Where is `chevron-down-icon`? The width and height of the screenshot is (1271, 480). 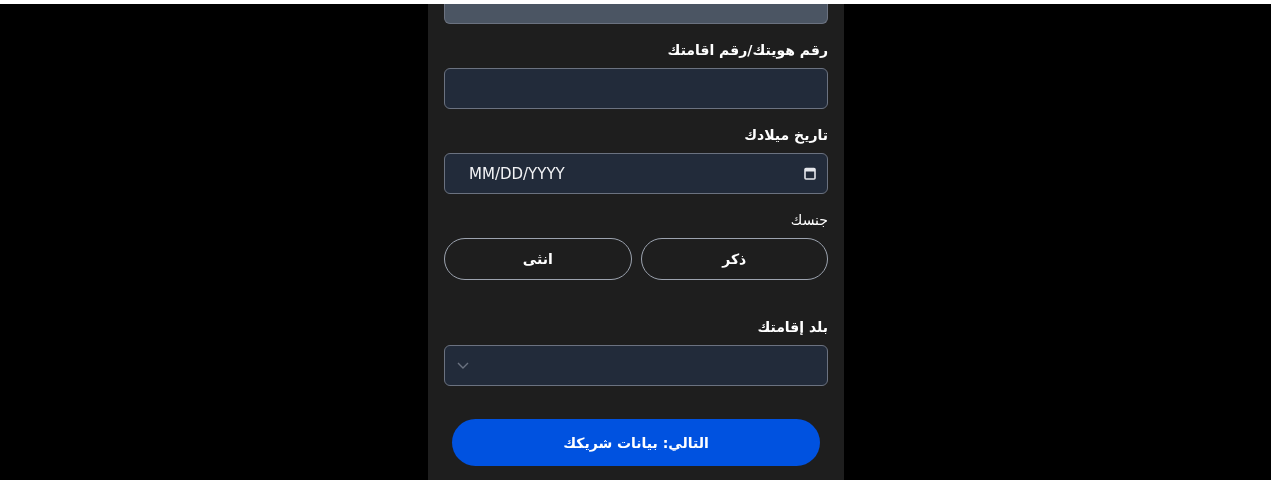
chevron-down-icon is located at coordinates (463, 365).